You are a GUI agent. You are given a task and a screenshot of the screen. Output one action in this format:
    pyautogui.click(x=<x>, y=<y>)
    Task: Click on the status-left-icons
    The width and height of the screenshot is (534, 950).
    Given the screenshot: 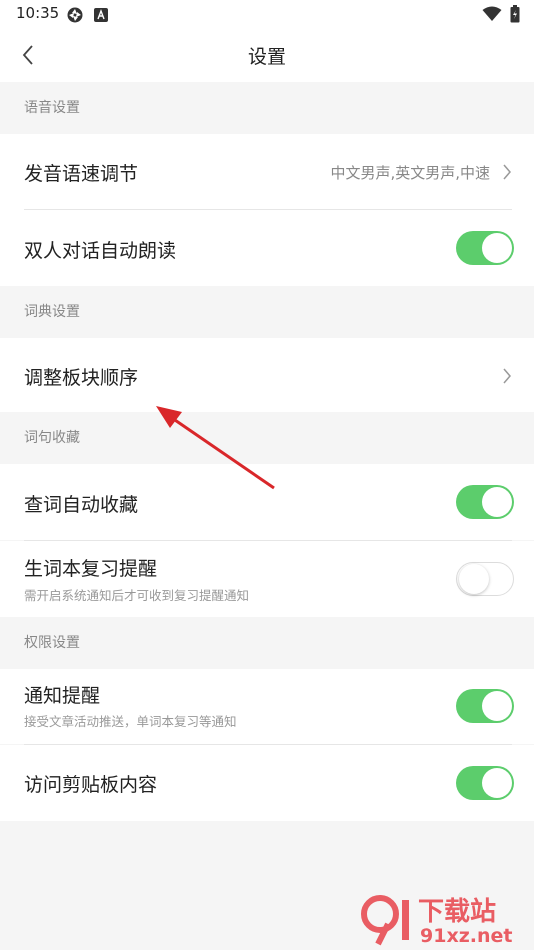 What is the action you would take?
    pyautogui.click(x=87, y=15)
    